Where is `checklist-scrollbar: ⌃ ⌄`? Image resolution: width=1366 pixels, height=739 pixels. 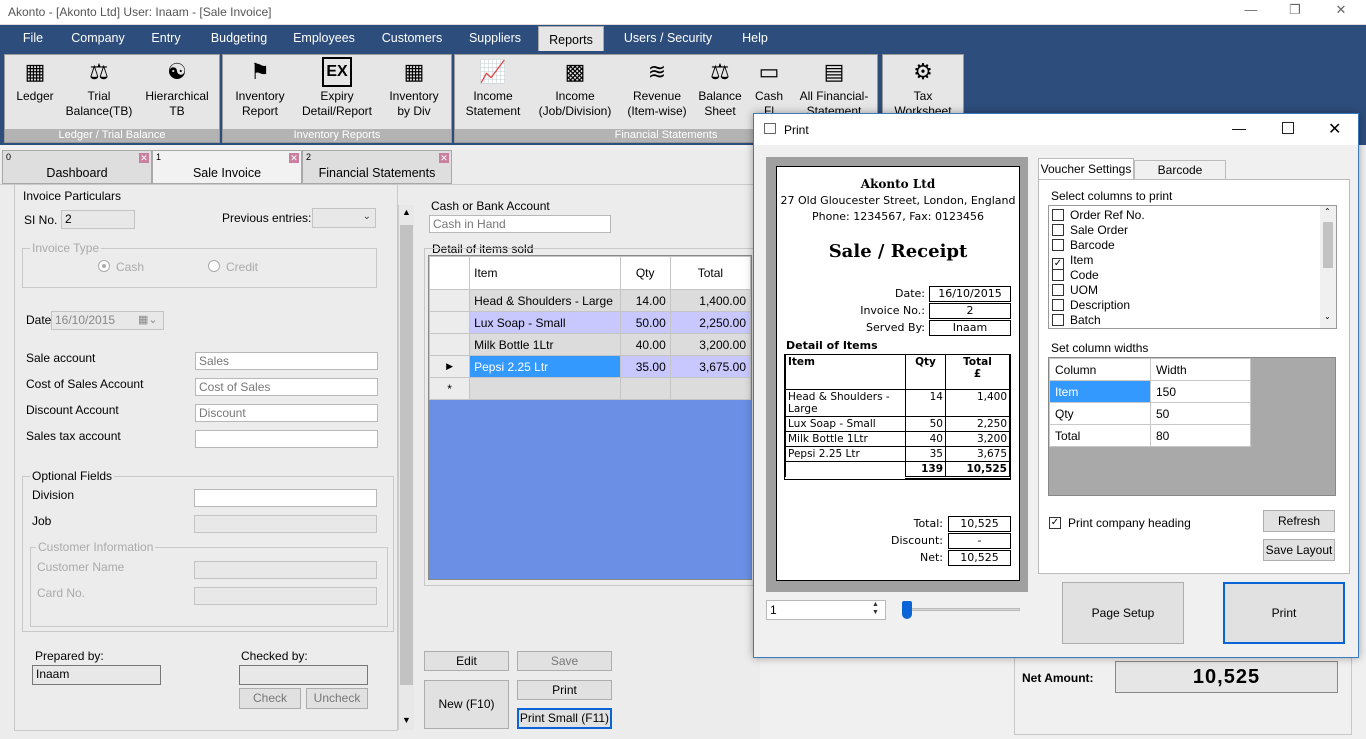 checklist-scrollbar: ⌃ ⌄ is located at coordinates (1328, 267).